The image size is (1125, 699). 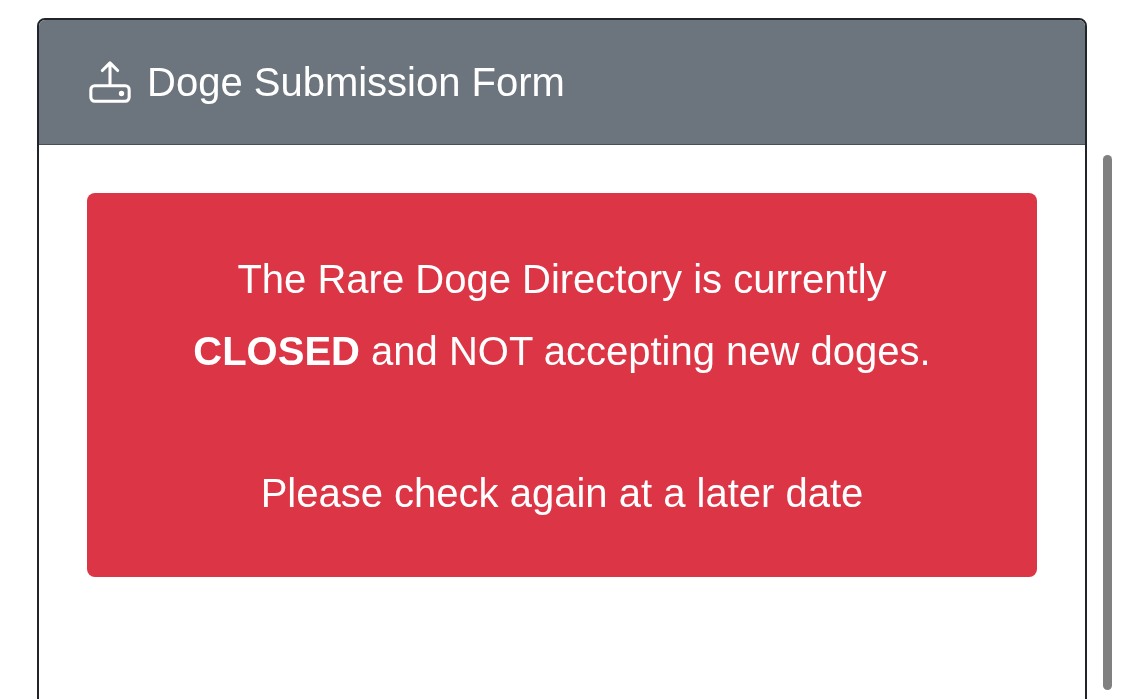 What do you see at coordinates (110, 82) in the screenshot?
I see `upload-icon` at bounding box center [110, 82].